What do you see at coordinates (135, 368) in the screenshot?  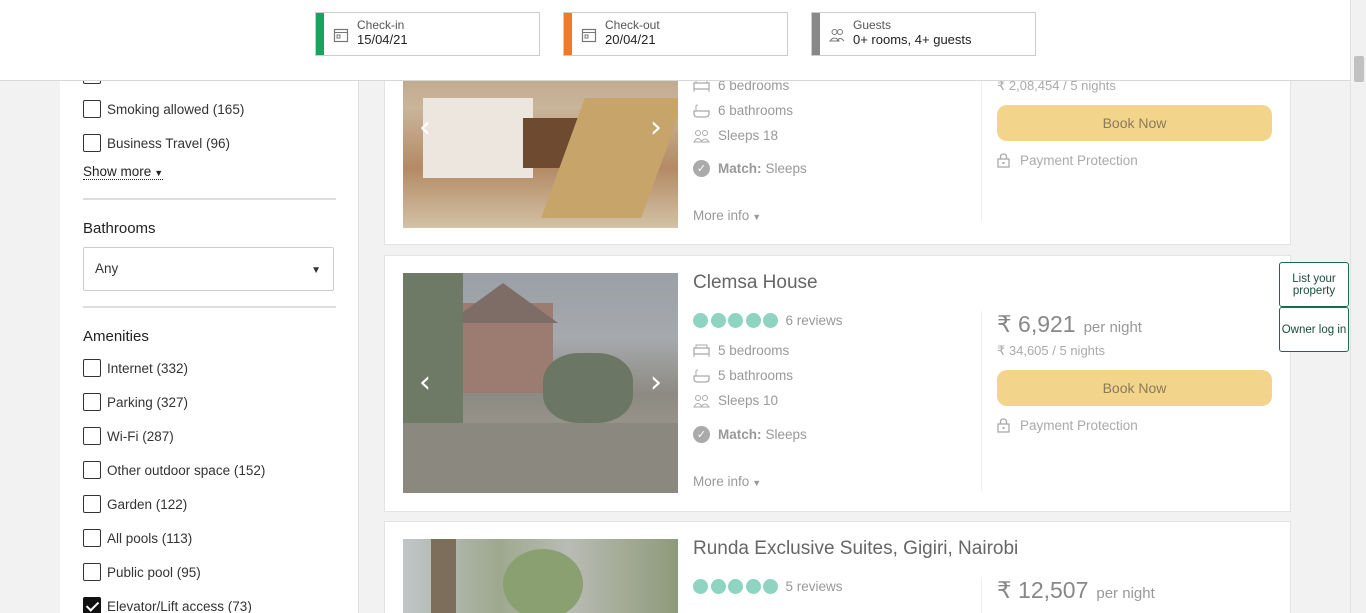 I see `amenity-internet: Internet (332)` at bounding box center [135, 368].